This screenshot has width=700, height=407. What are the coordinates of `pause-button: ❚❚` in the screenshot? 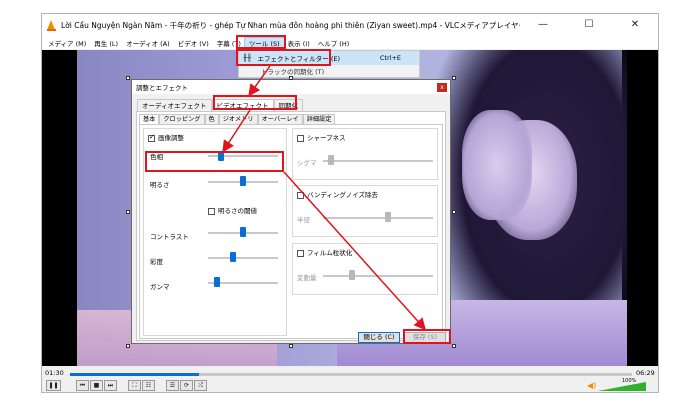 It's located at (53, 385).